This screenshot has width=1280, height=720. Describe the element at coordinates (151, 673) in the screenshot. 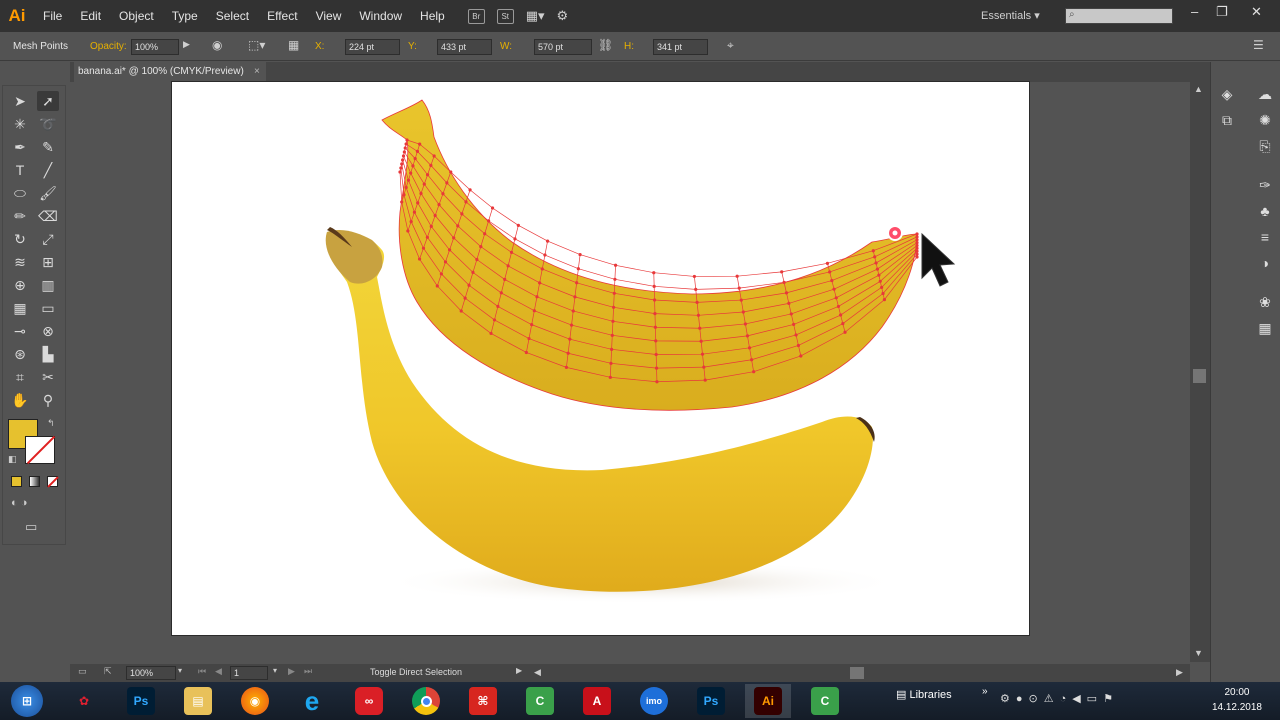

I see `zoom-input: 100%` at that location.